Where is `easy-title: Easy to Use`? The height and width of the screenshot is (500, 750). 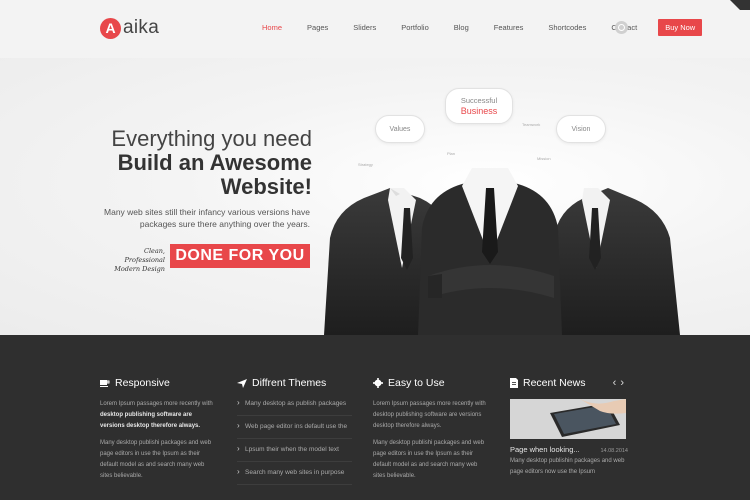
easy-title: Easy to Use is located at coordinates (416, 383).